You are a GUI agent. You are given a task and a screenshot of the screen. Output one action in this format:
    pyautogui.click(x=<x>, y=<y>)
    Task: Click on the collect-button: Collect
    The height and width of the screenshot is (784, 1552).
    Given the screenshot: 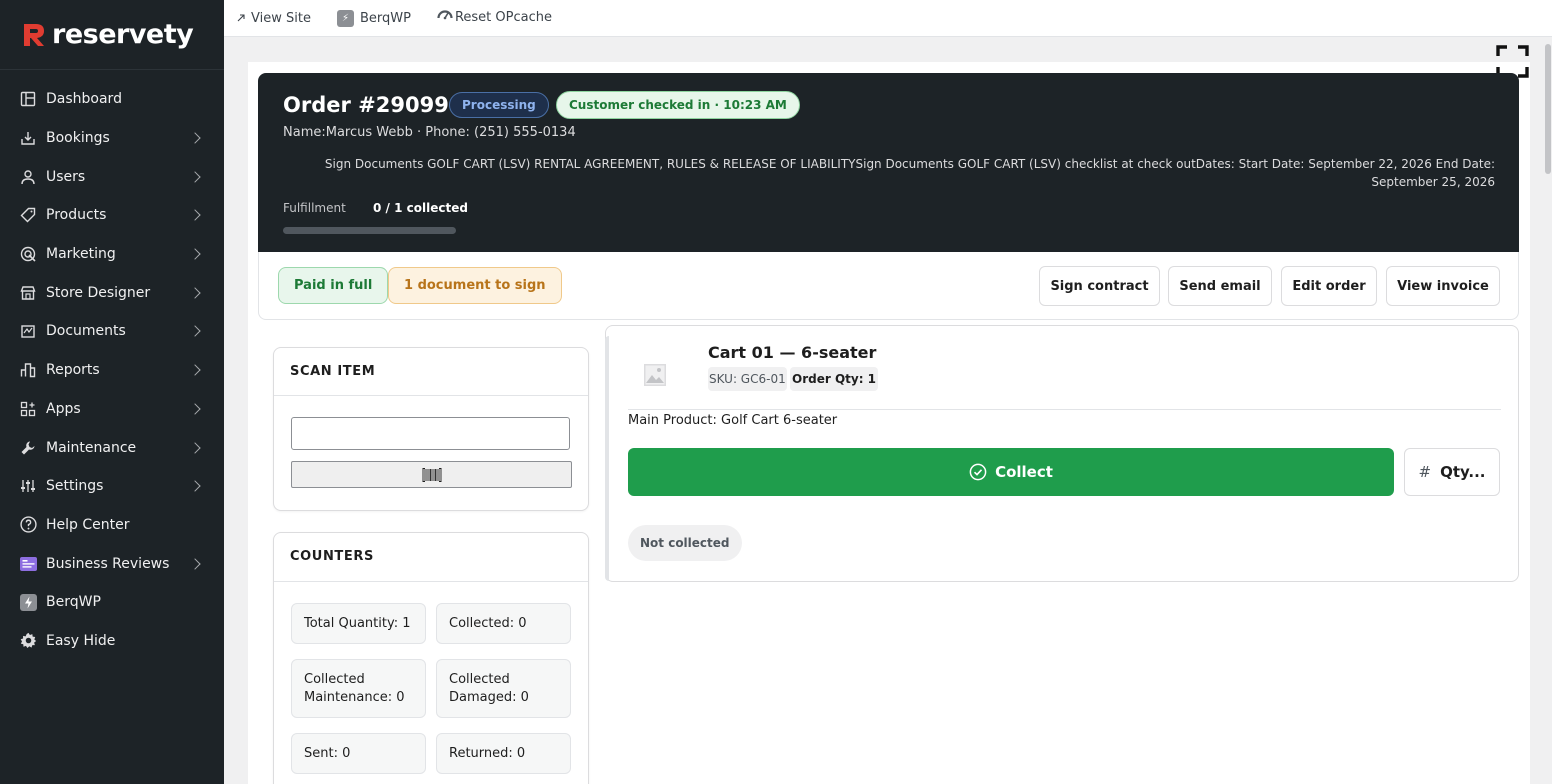 What is the action you would take?
    pyautogui.click(x=1011, y=472)
    